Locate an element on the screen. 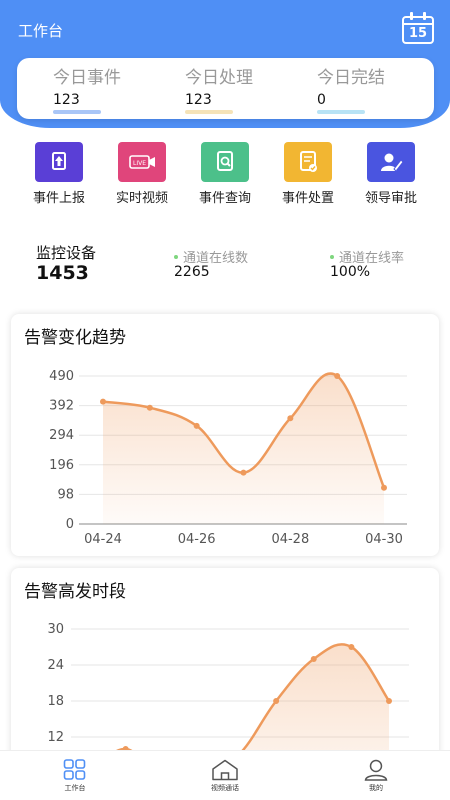 The height and width of the screenshot is (800, 450). svg-text: LIVE is located at coordinates (139, 163).